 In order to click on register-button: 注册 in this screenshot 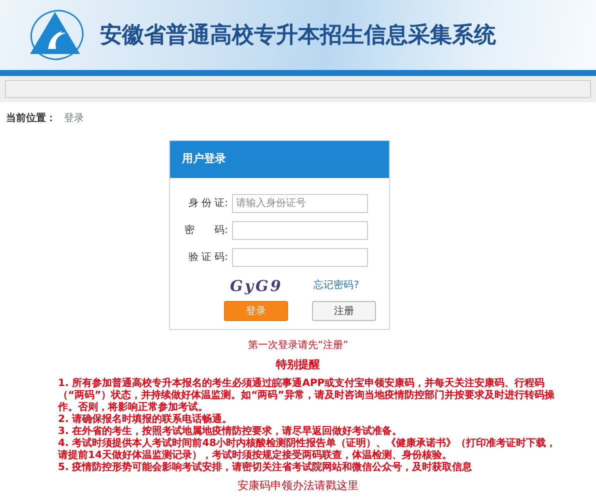, I will do `click(344, 311)`.